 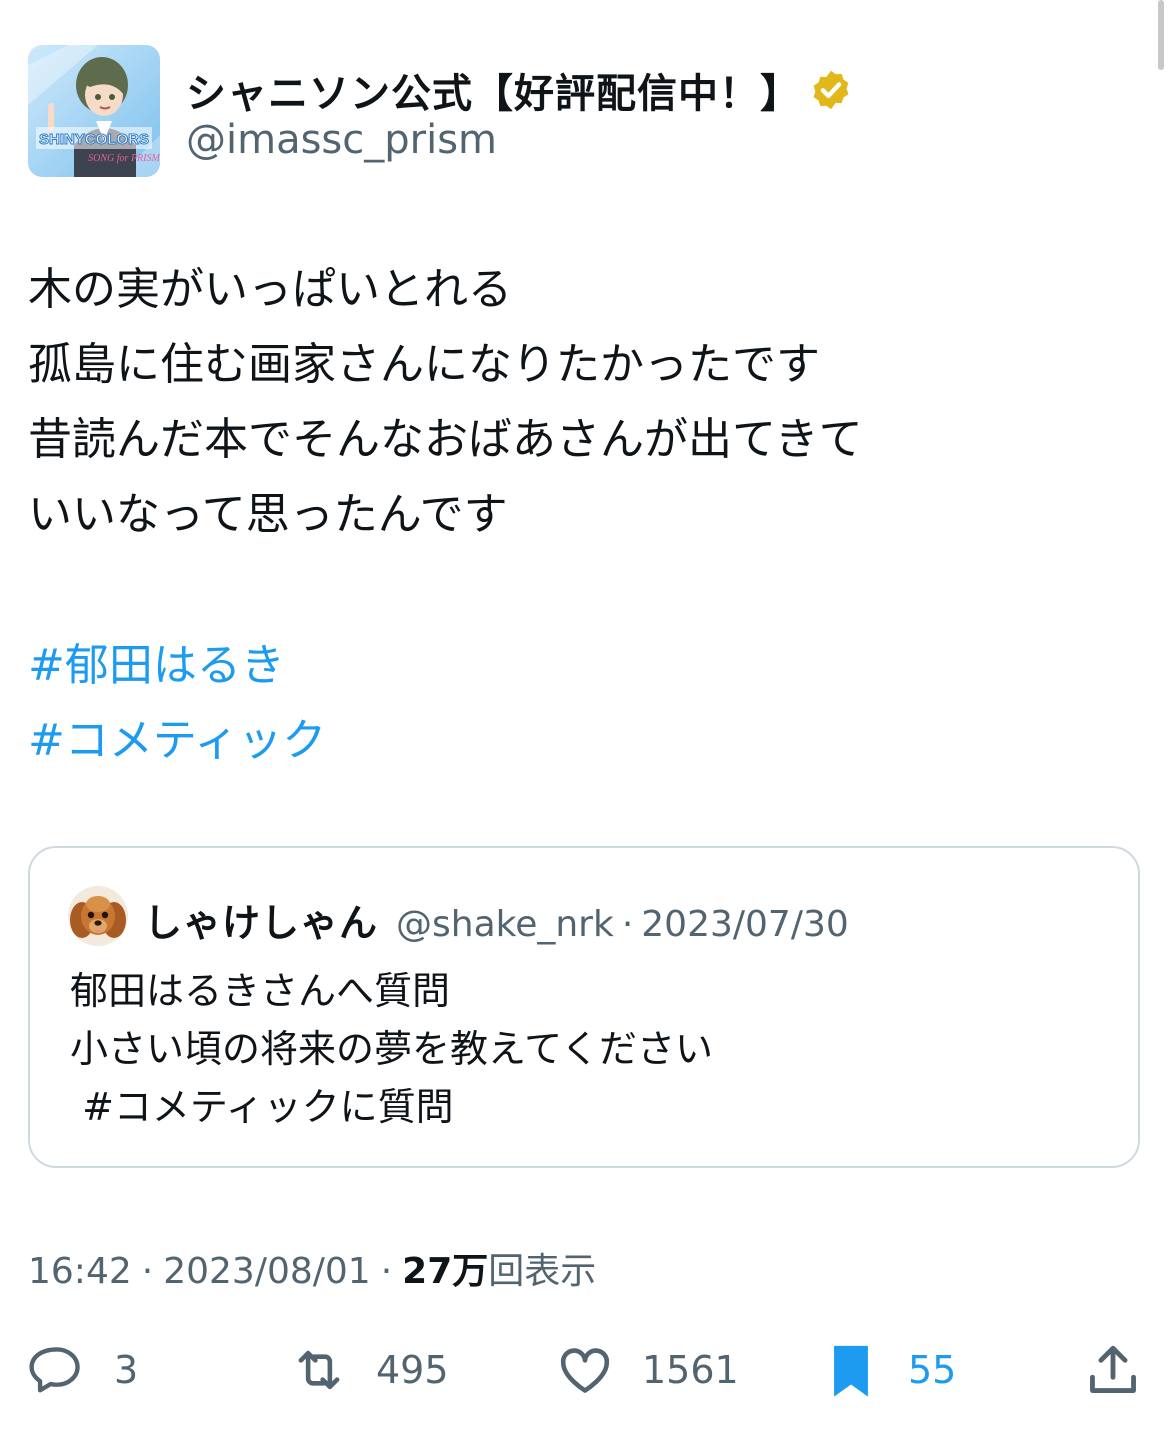 I want to click on quoted-author-avatar, so click(x=98, y=916).